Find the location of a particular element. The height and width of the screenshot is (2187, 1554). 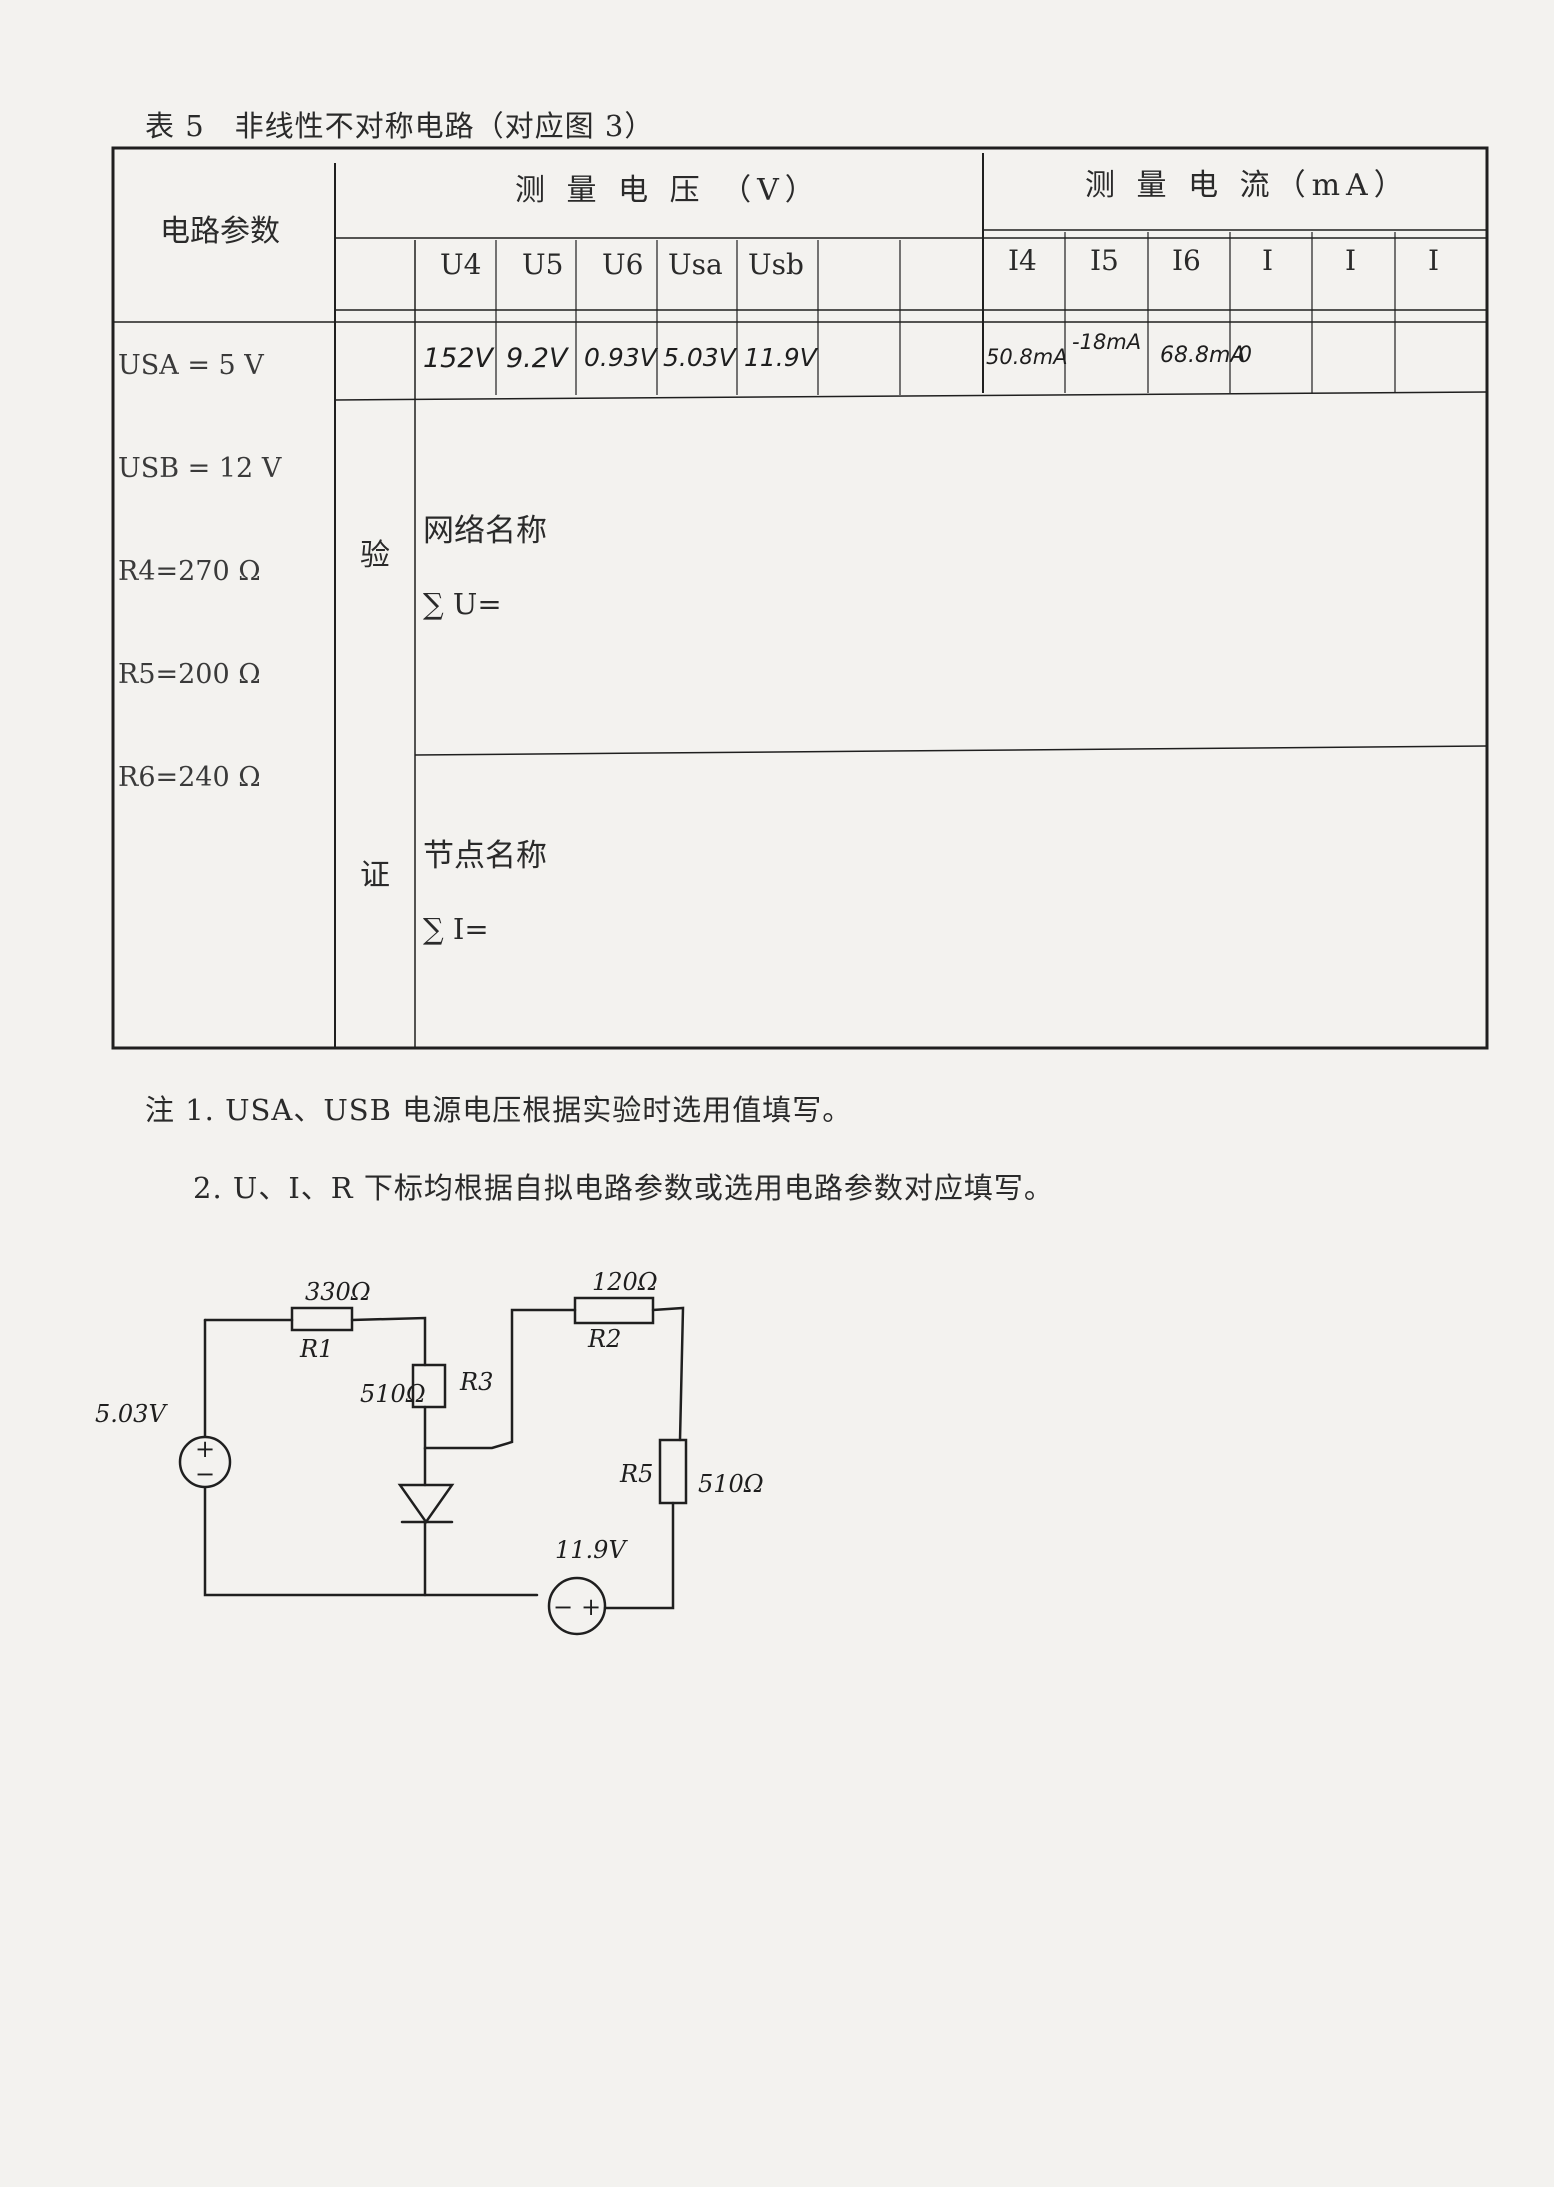

value-u4: 152V is located at coordinates (458, 358).